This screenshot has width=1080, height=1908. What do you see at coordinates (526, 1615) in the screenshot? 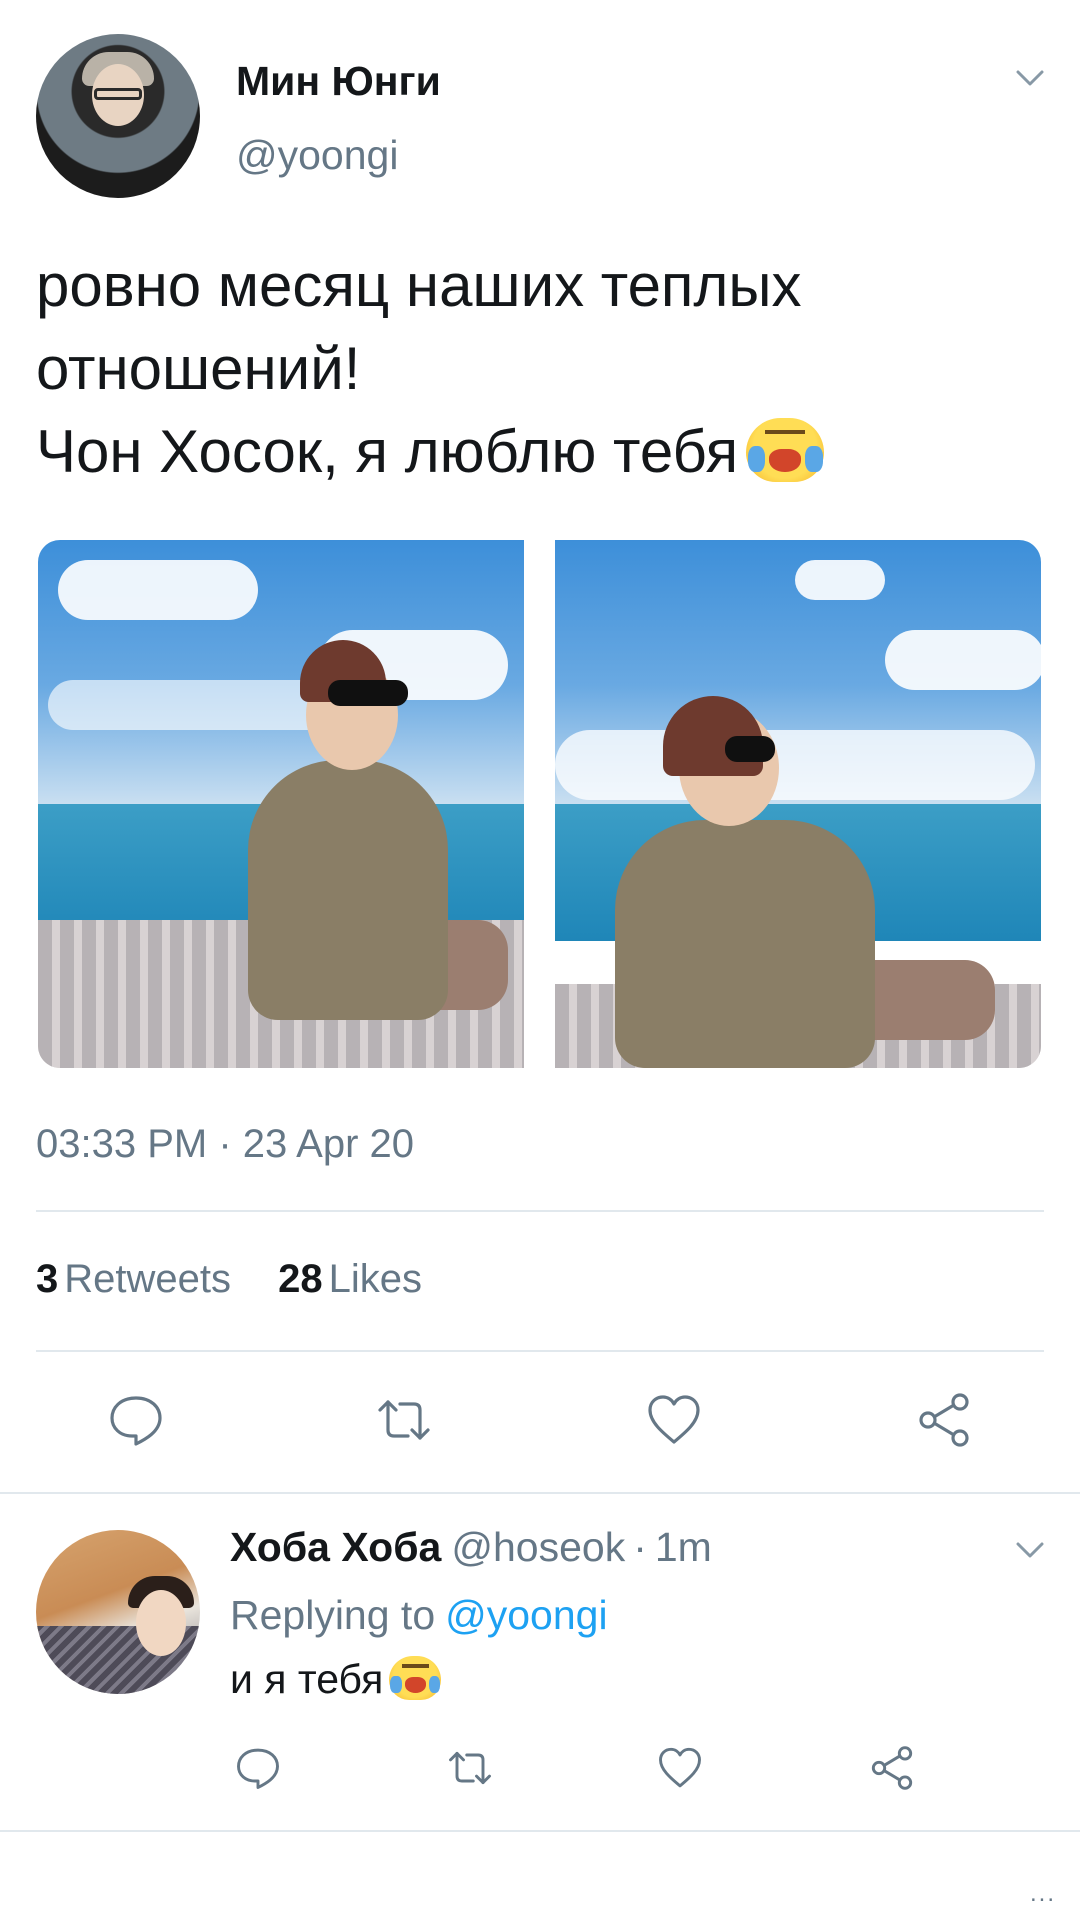
I see `replying-to-mention: @yoongi` at bounding box center [526, 1615].